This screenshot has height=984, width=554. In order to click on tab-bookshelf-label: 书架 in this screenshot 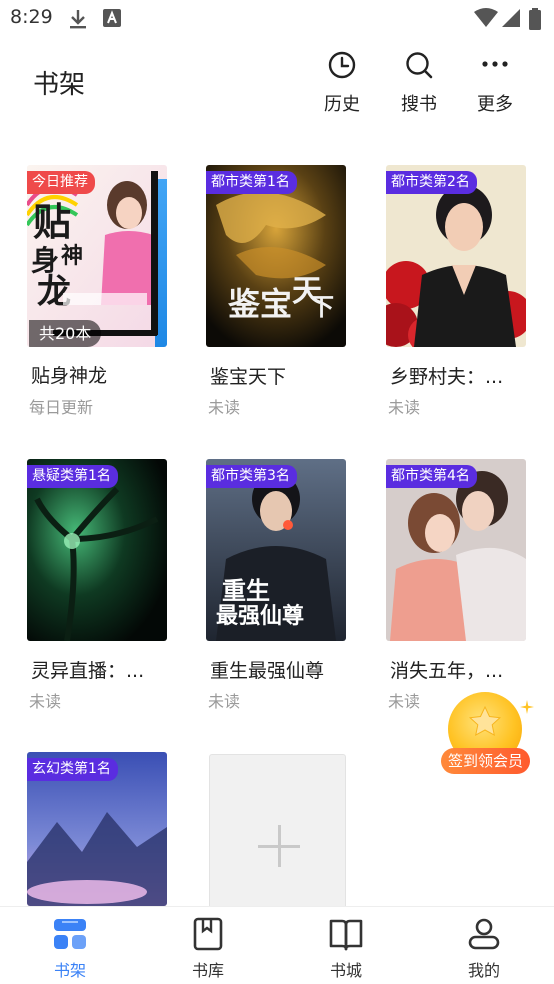, I will do `click(69, 970)`.